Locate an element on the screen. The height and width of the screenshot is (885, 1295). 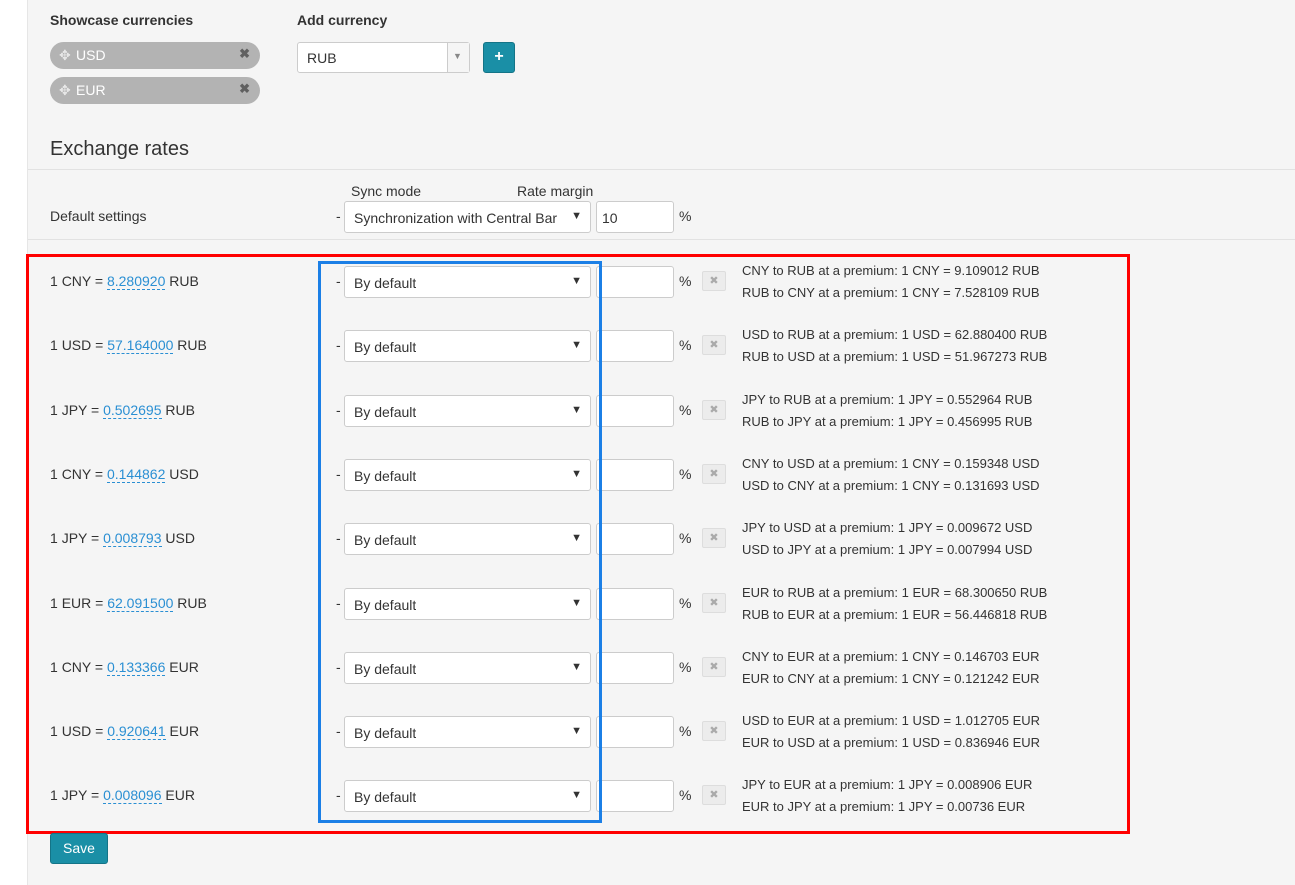
add-currency-button: + is located at coordinates (499, 57).